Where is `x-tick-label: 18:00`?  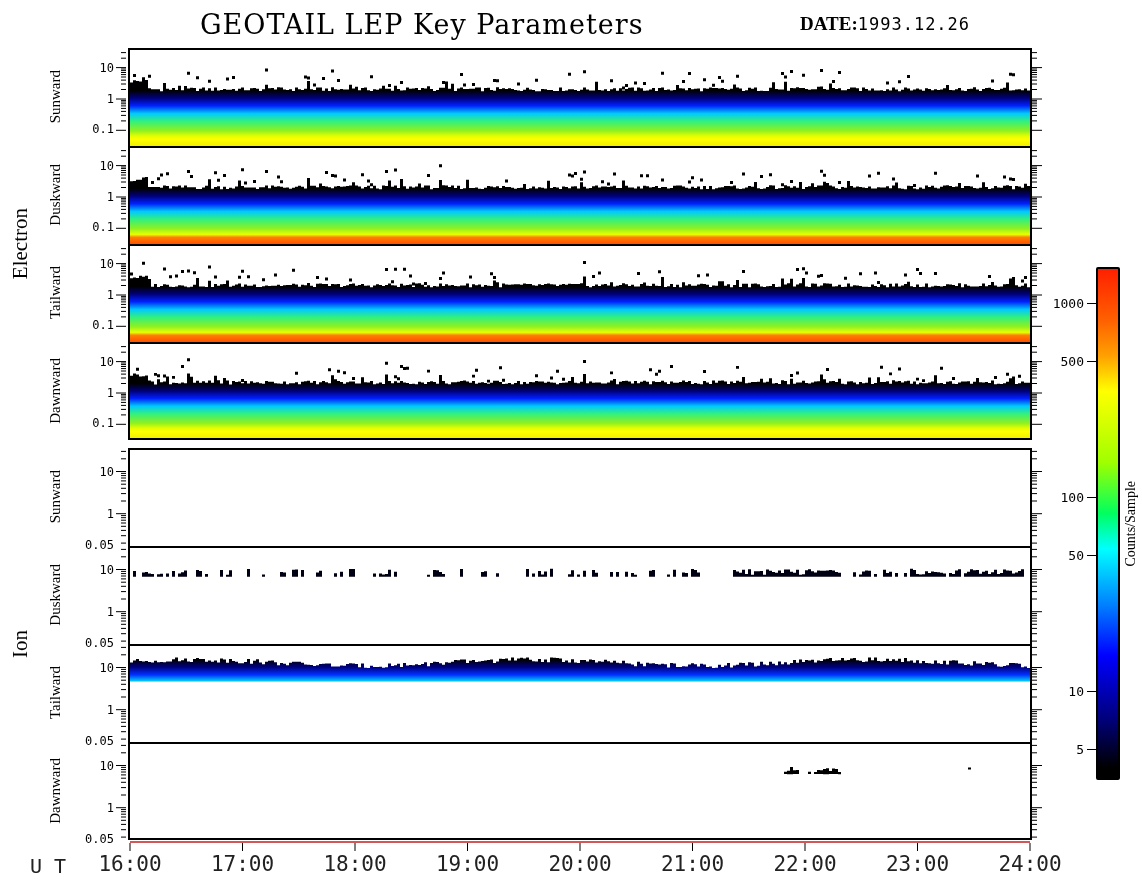
x-tick-label: 18:00 is located at coordinates (355, 864).